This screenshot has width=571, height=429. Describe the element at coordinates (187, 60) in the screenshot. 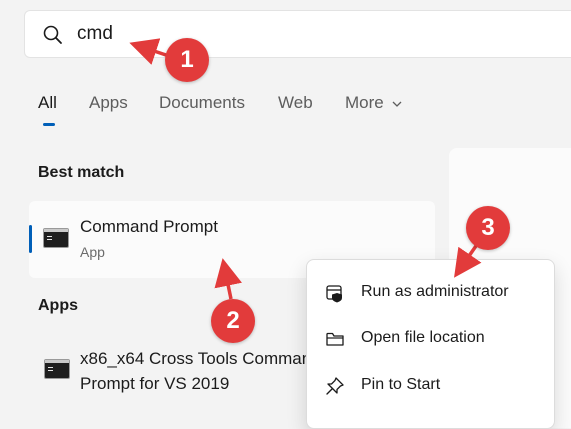

I see `callout-1: 1` at that location.